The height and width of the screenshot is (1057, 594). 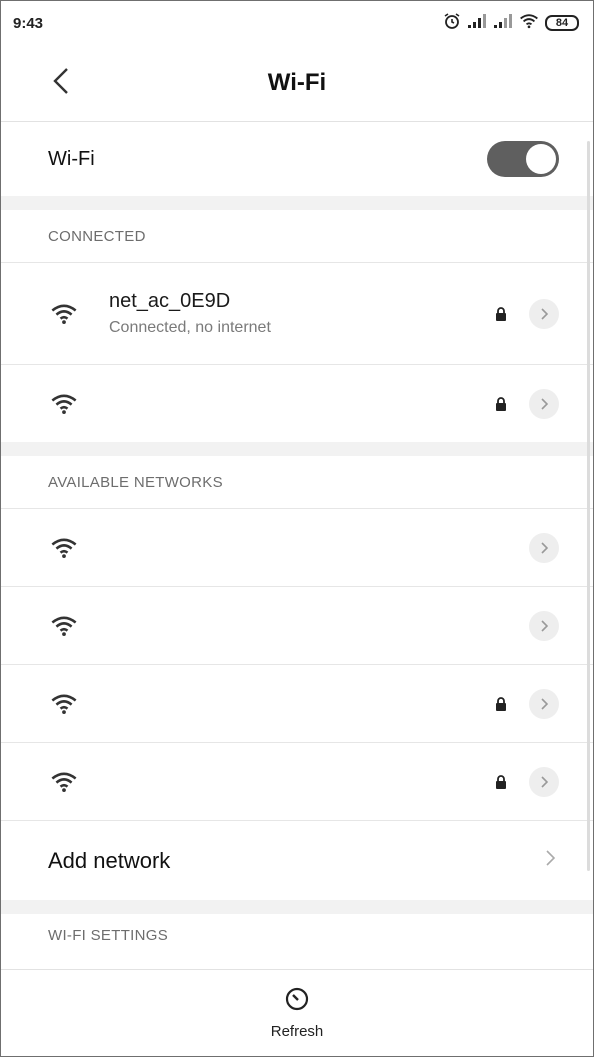 I want to click on refresh-icon, so click(x=297, y=1001).